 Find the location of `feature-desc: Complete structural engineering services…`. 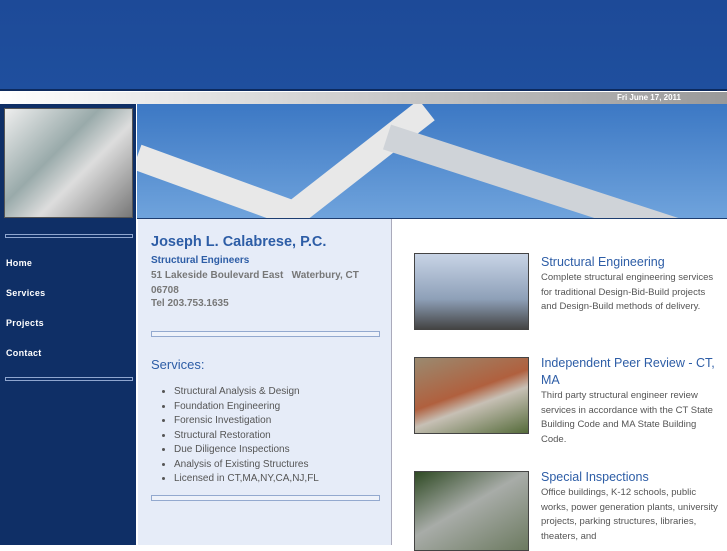

feature-desc: Complete structural engineering services… is located at coordinates (627, 292).